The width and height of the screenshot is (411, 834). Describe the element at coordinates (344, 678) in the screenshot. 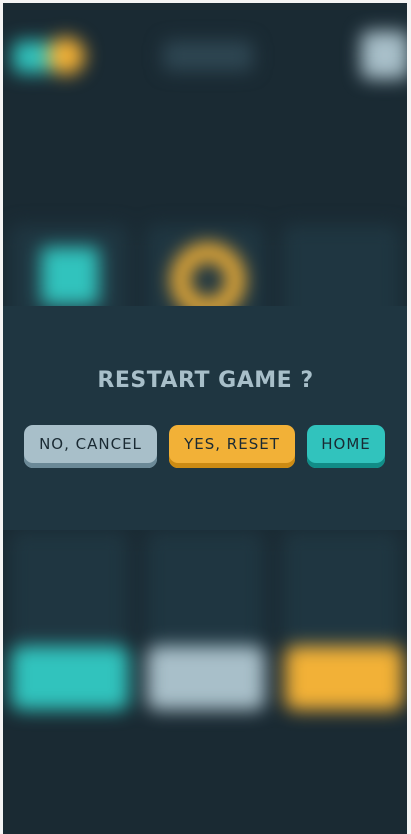

I see `score-o` at that location.